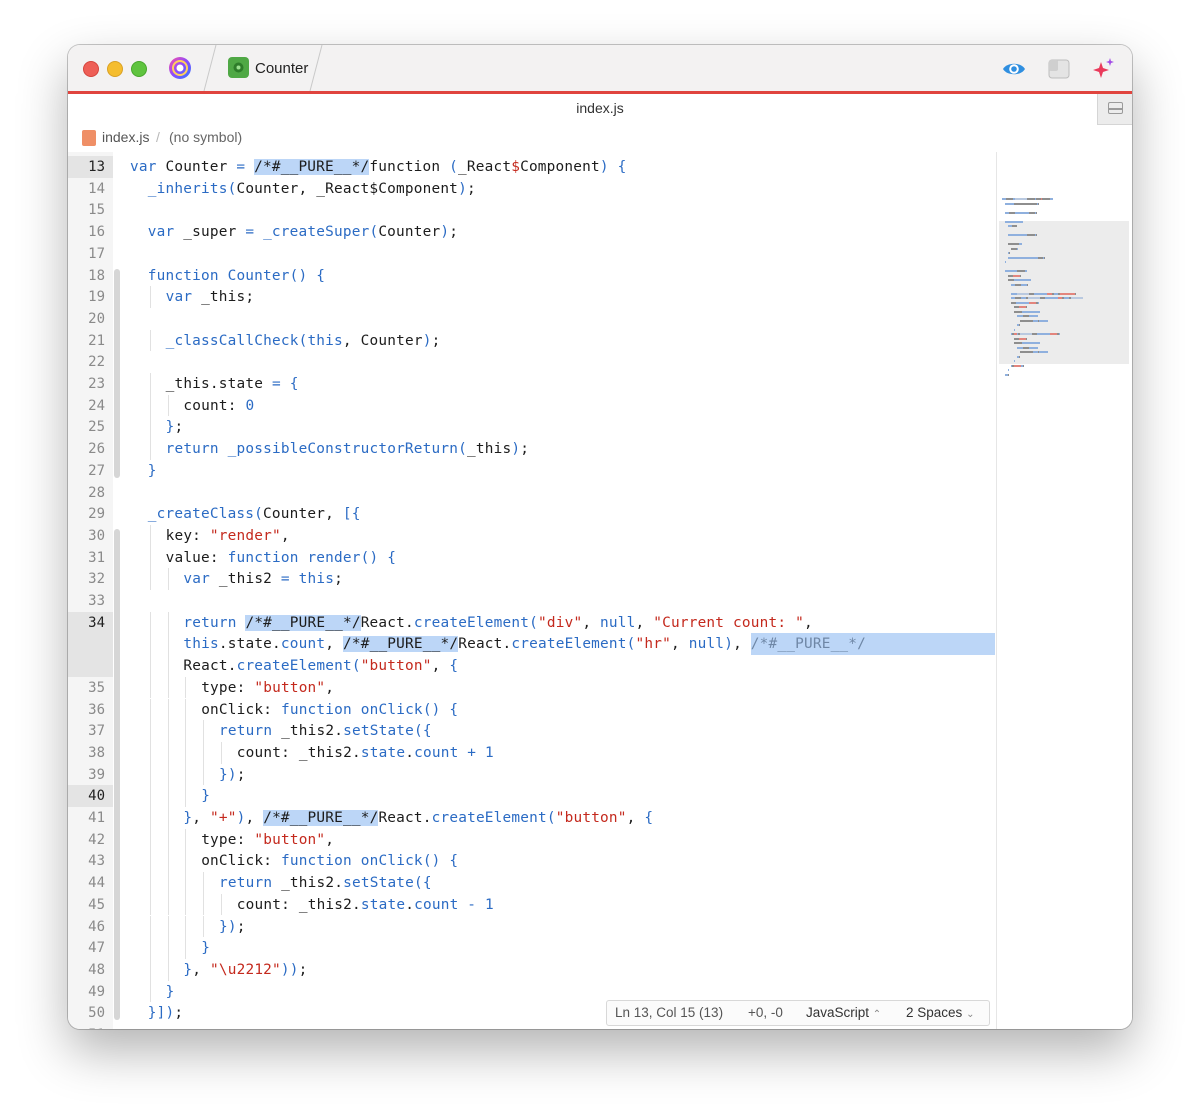 The width and height of the screenshot is (1200, 1119). Describe the element at coordinates (90, 514) in the screenshot. I see `gutter-line: 29` at that location.